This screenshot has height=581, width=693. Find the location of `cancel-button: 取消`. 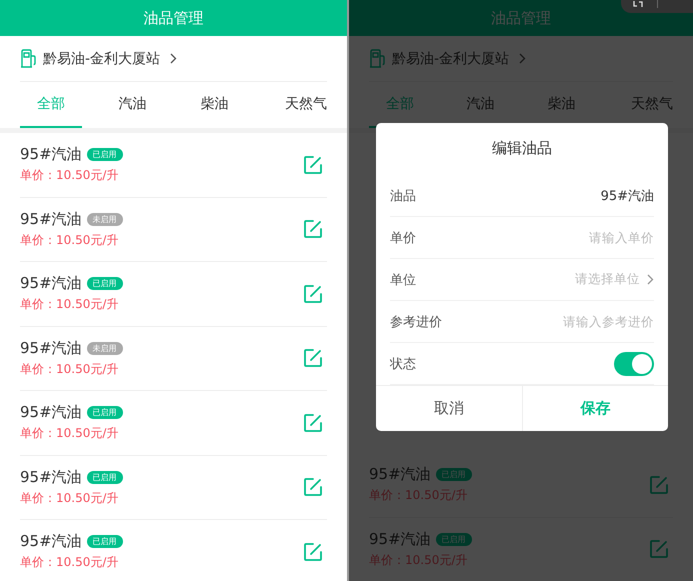

cancel-button: 取消 is located at coordinates (449, 408).